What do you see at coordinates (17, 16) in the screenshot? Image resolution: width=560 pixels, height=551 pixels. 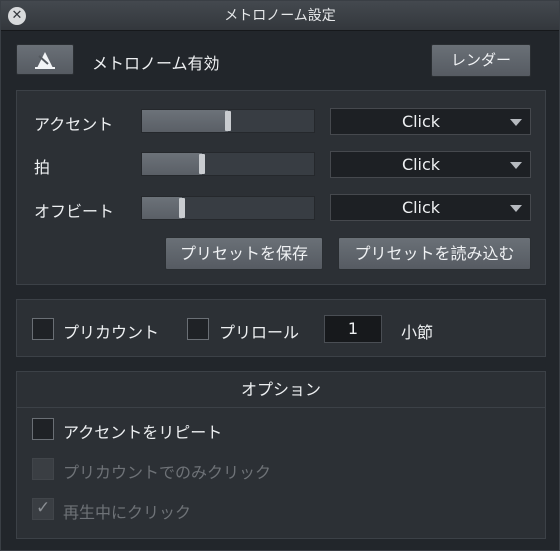 I see `close-icon: ✕` at bounding box center [17, 16].